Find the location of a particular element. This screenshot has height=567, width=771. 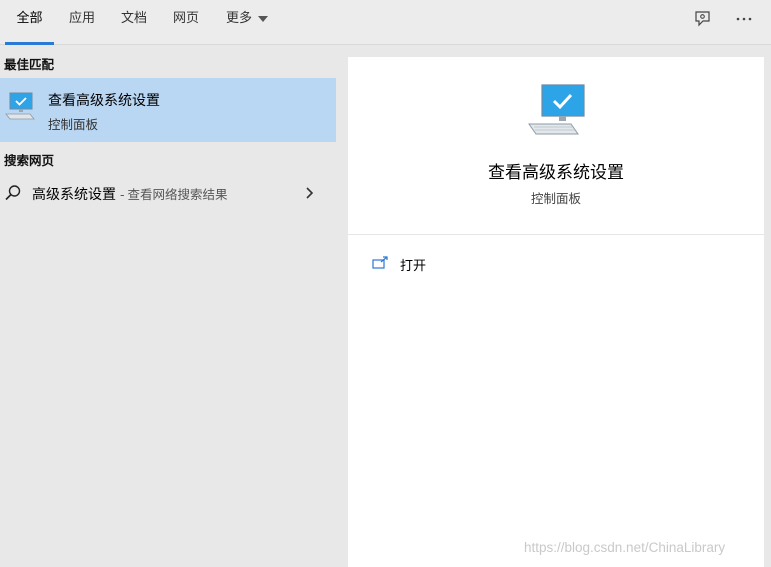

best-match-title: 查看高级系统设置 is located at coordinates (104, 101).